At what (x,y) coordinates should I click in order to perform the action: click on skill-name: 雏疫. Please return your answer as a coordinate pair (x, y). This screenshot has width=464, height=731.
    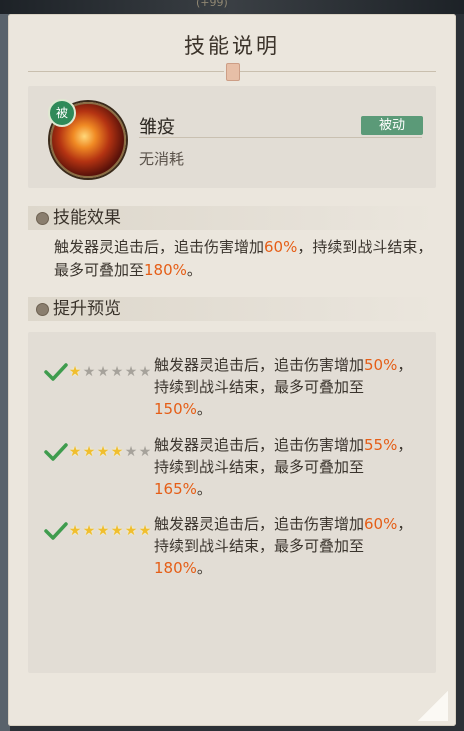
    Looking at the image, I should click on (157, 127).